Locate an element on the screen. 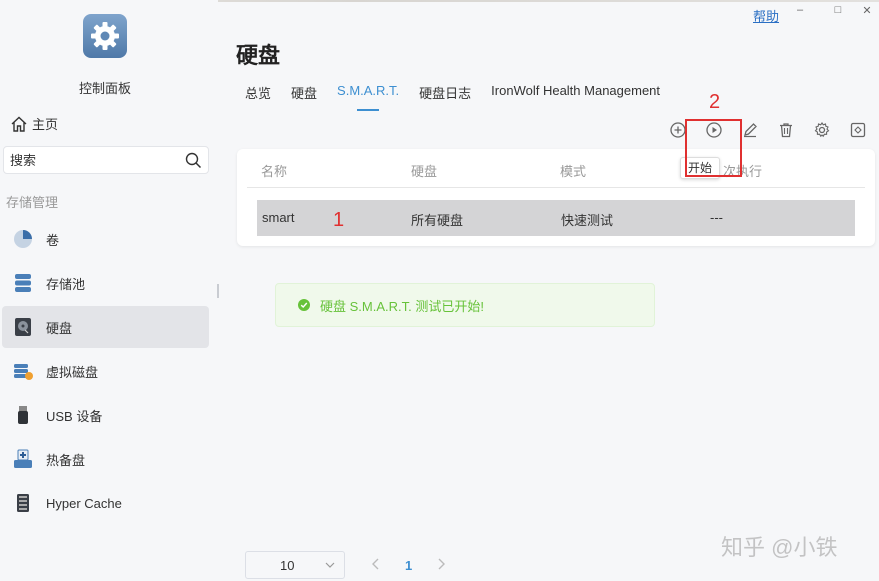  sidebar-item-hard-disk: 硬盘 is located at coordinates (105, 327).